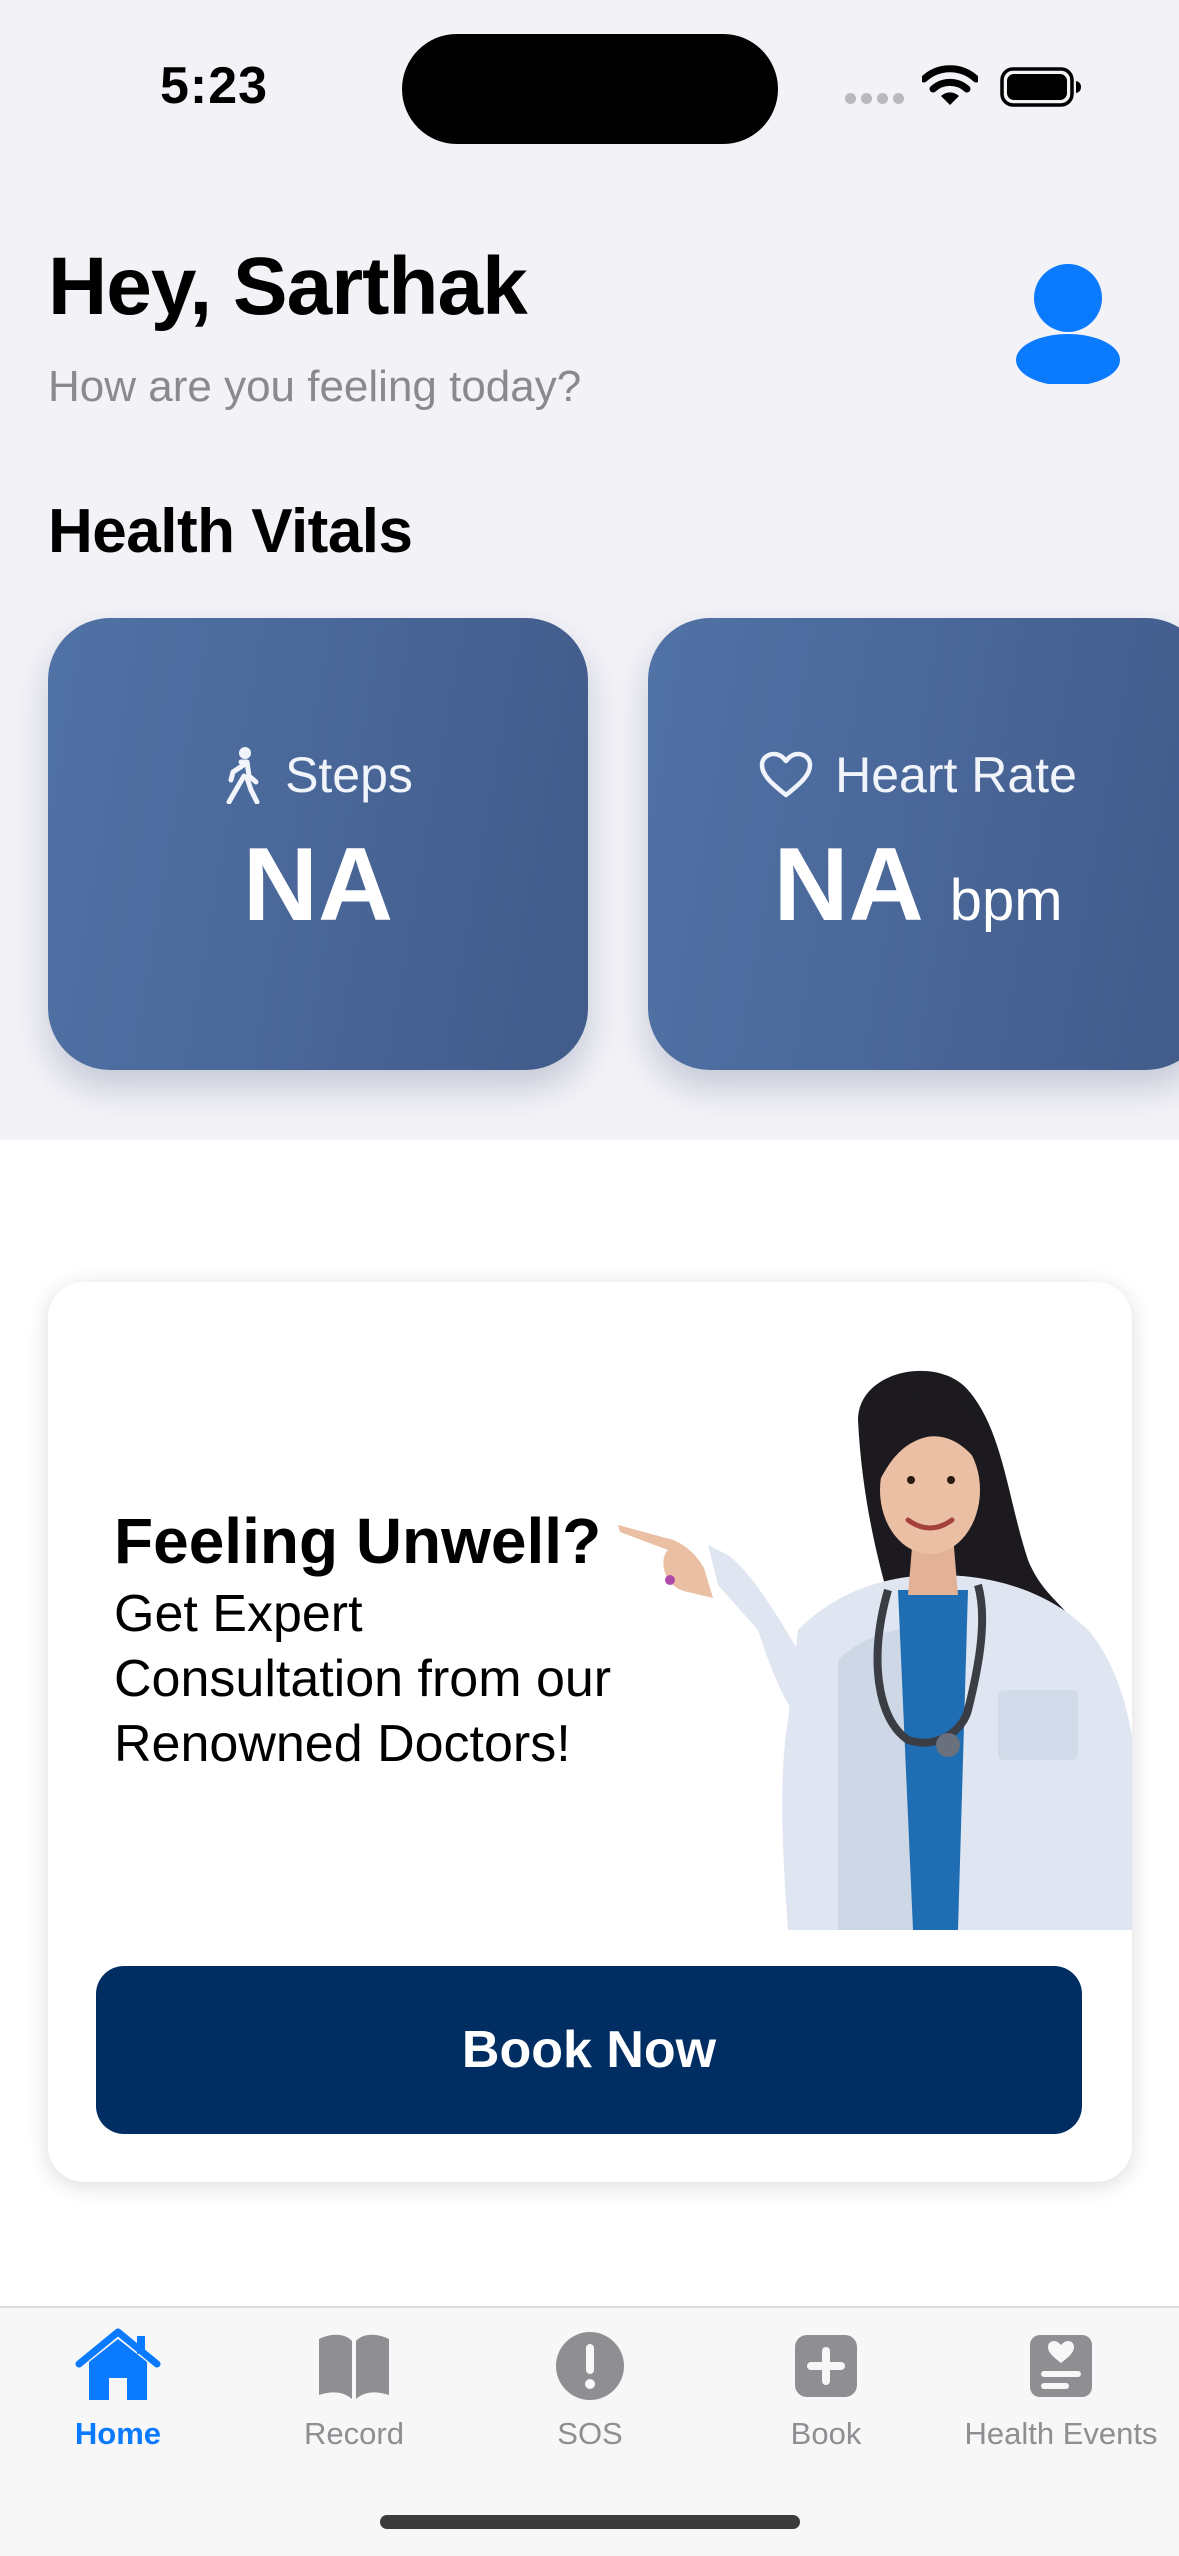 The image size is (1179, 2556). I want to click on home-indicator, so click(590, 2522).